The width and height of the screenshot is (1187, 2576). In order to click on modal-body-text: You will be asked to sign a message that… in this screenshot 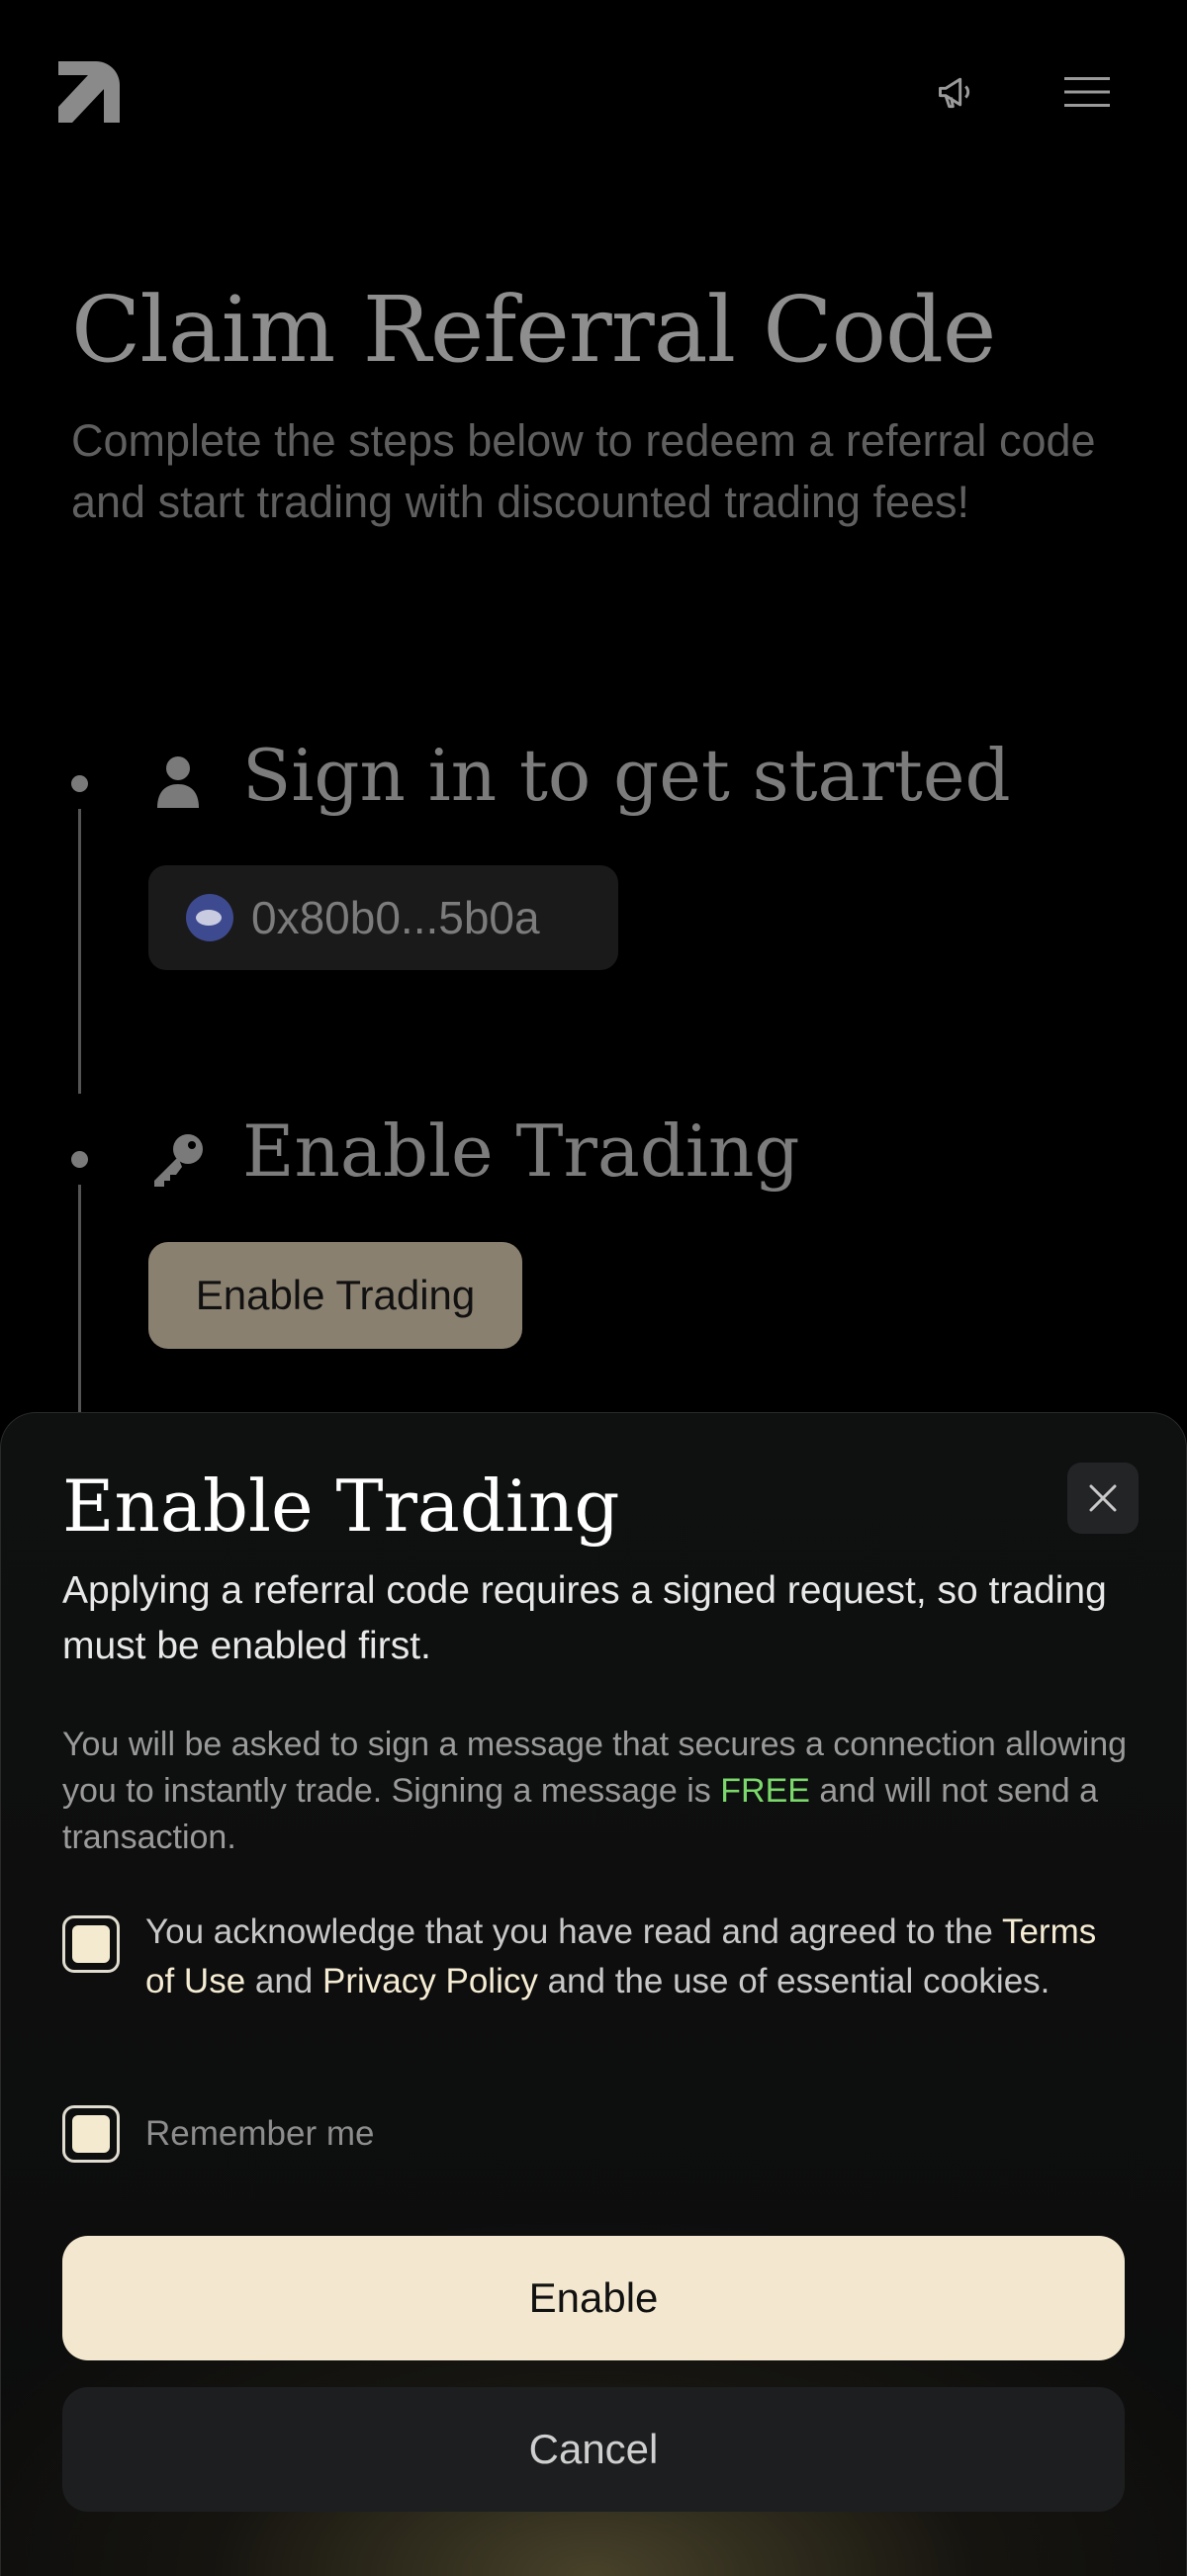, I will do `click(595, 1791)`.